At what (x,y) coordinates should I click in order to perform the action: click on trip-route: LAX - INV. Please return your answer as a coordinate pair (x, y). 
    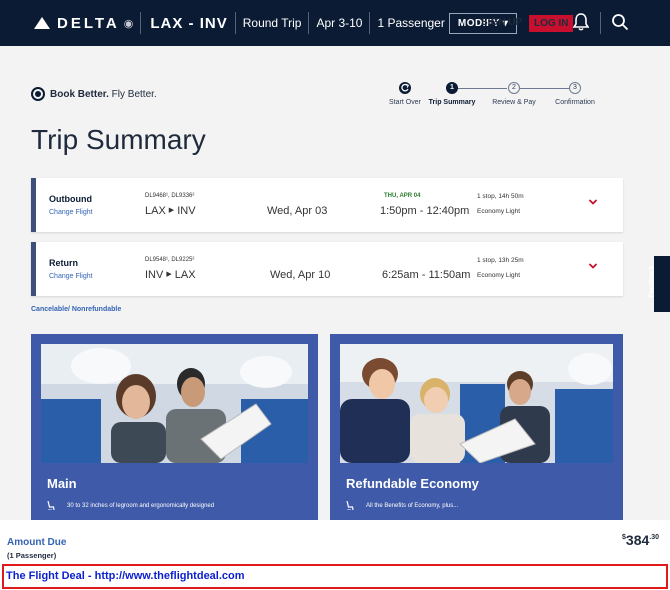
    Looking at the image, I should click on (189, 23).